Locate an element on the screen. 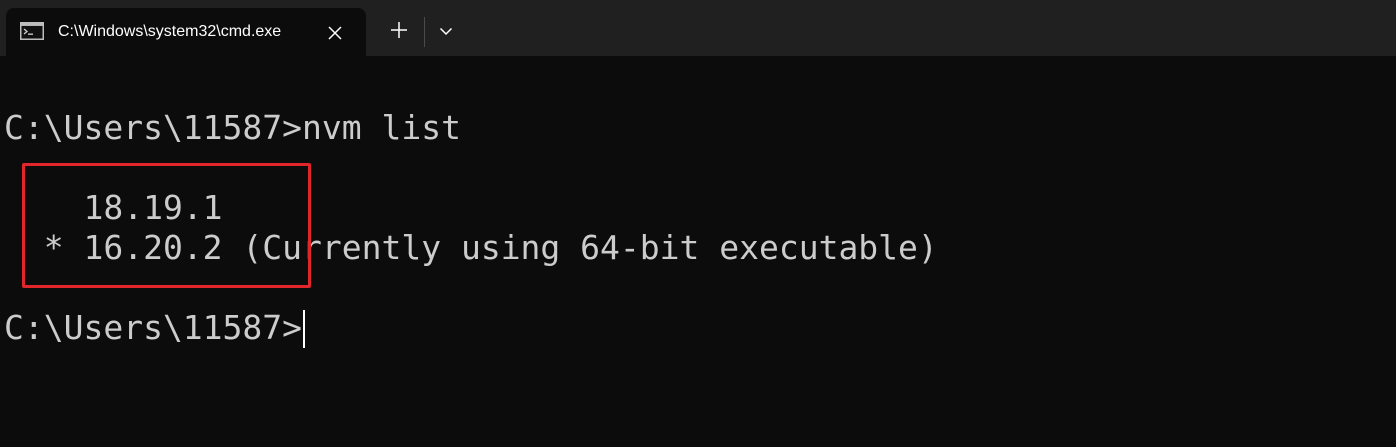  cmd-console-icon is located at coordinates (32, 31).